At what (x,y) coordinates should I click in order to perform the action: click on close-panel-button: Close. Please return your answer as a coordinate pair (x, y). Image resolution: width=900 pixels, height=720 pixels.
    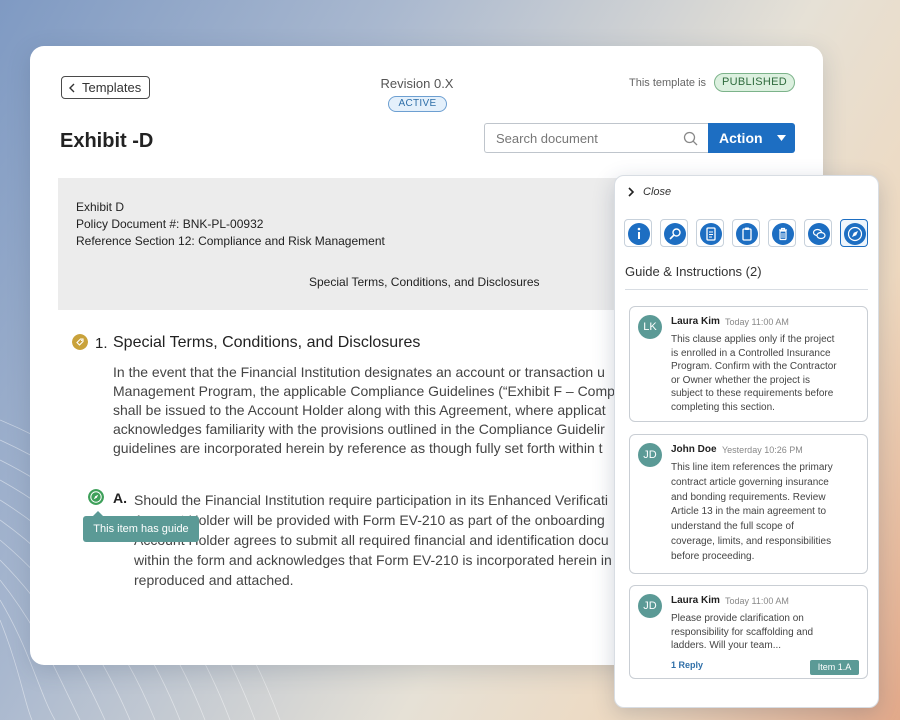
    Looking at the image, I should click on (648, 192).